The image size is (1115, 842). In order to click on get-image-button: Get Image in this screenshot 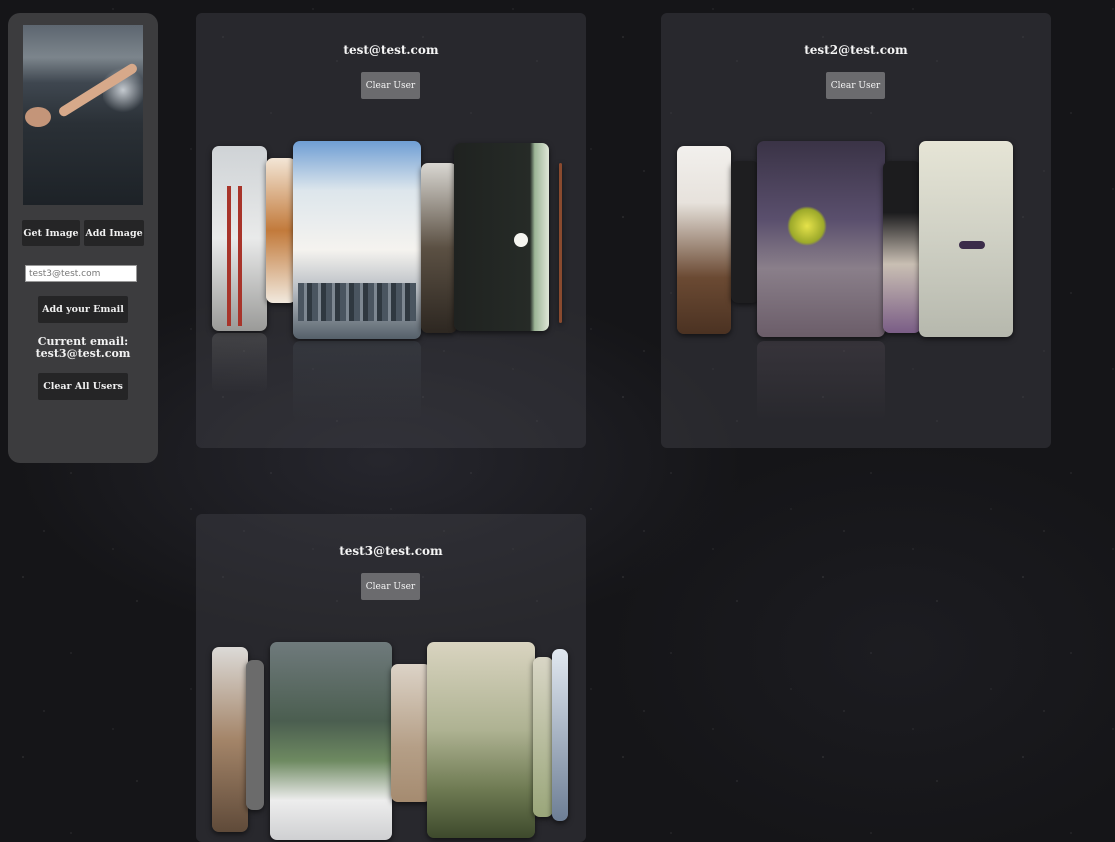, I will do `click(51, 233)`.